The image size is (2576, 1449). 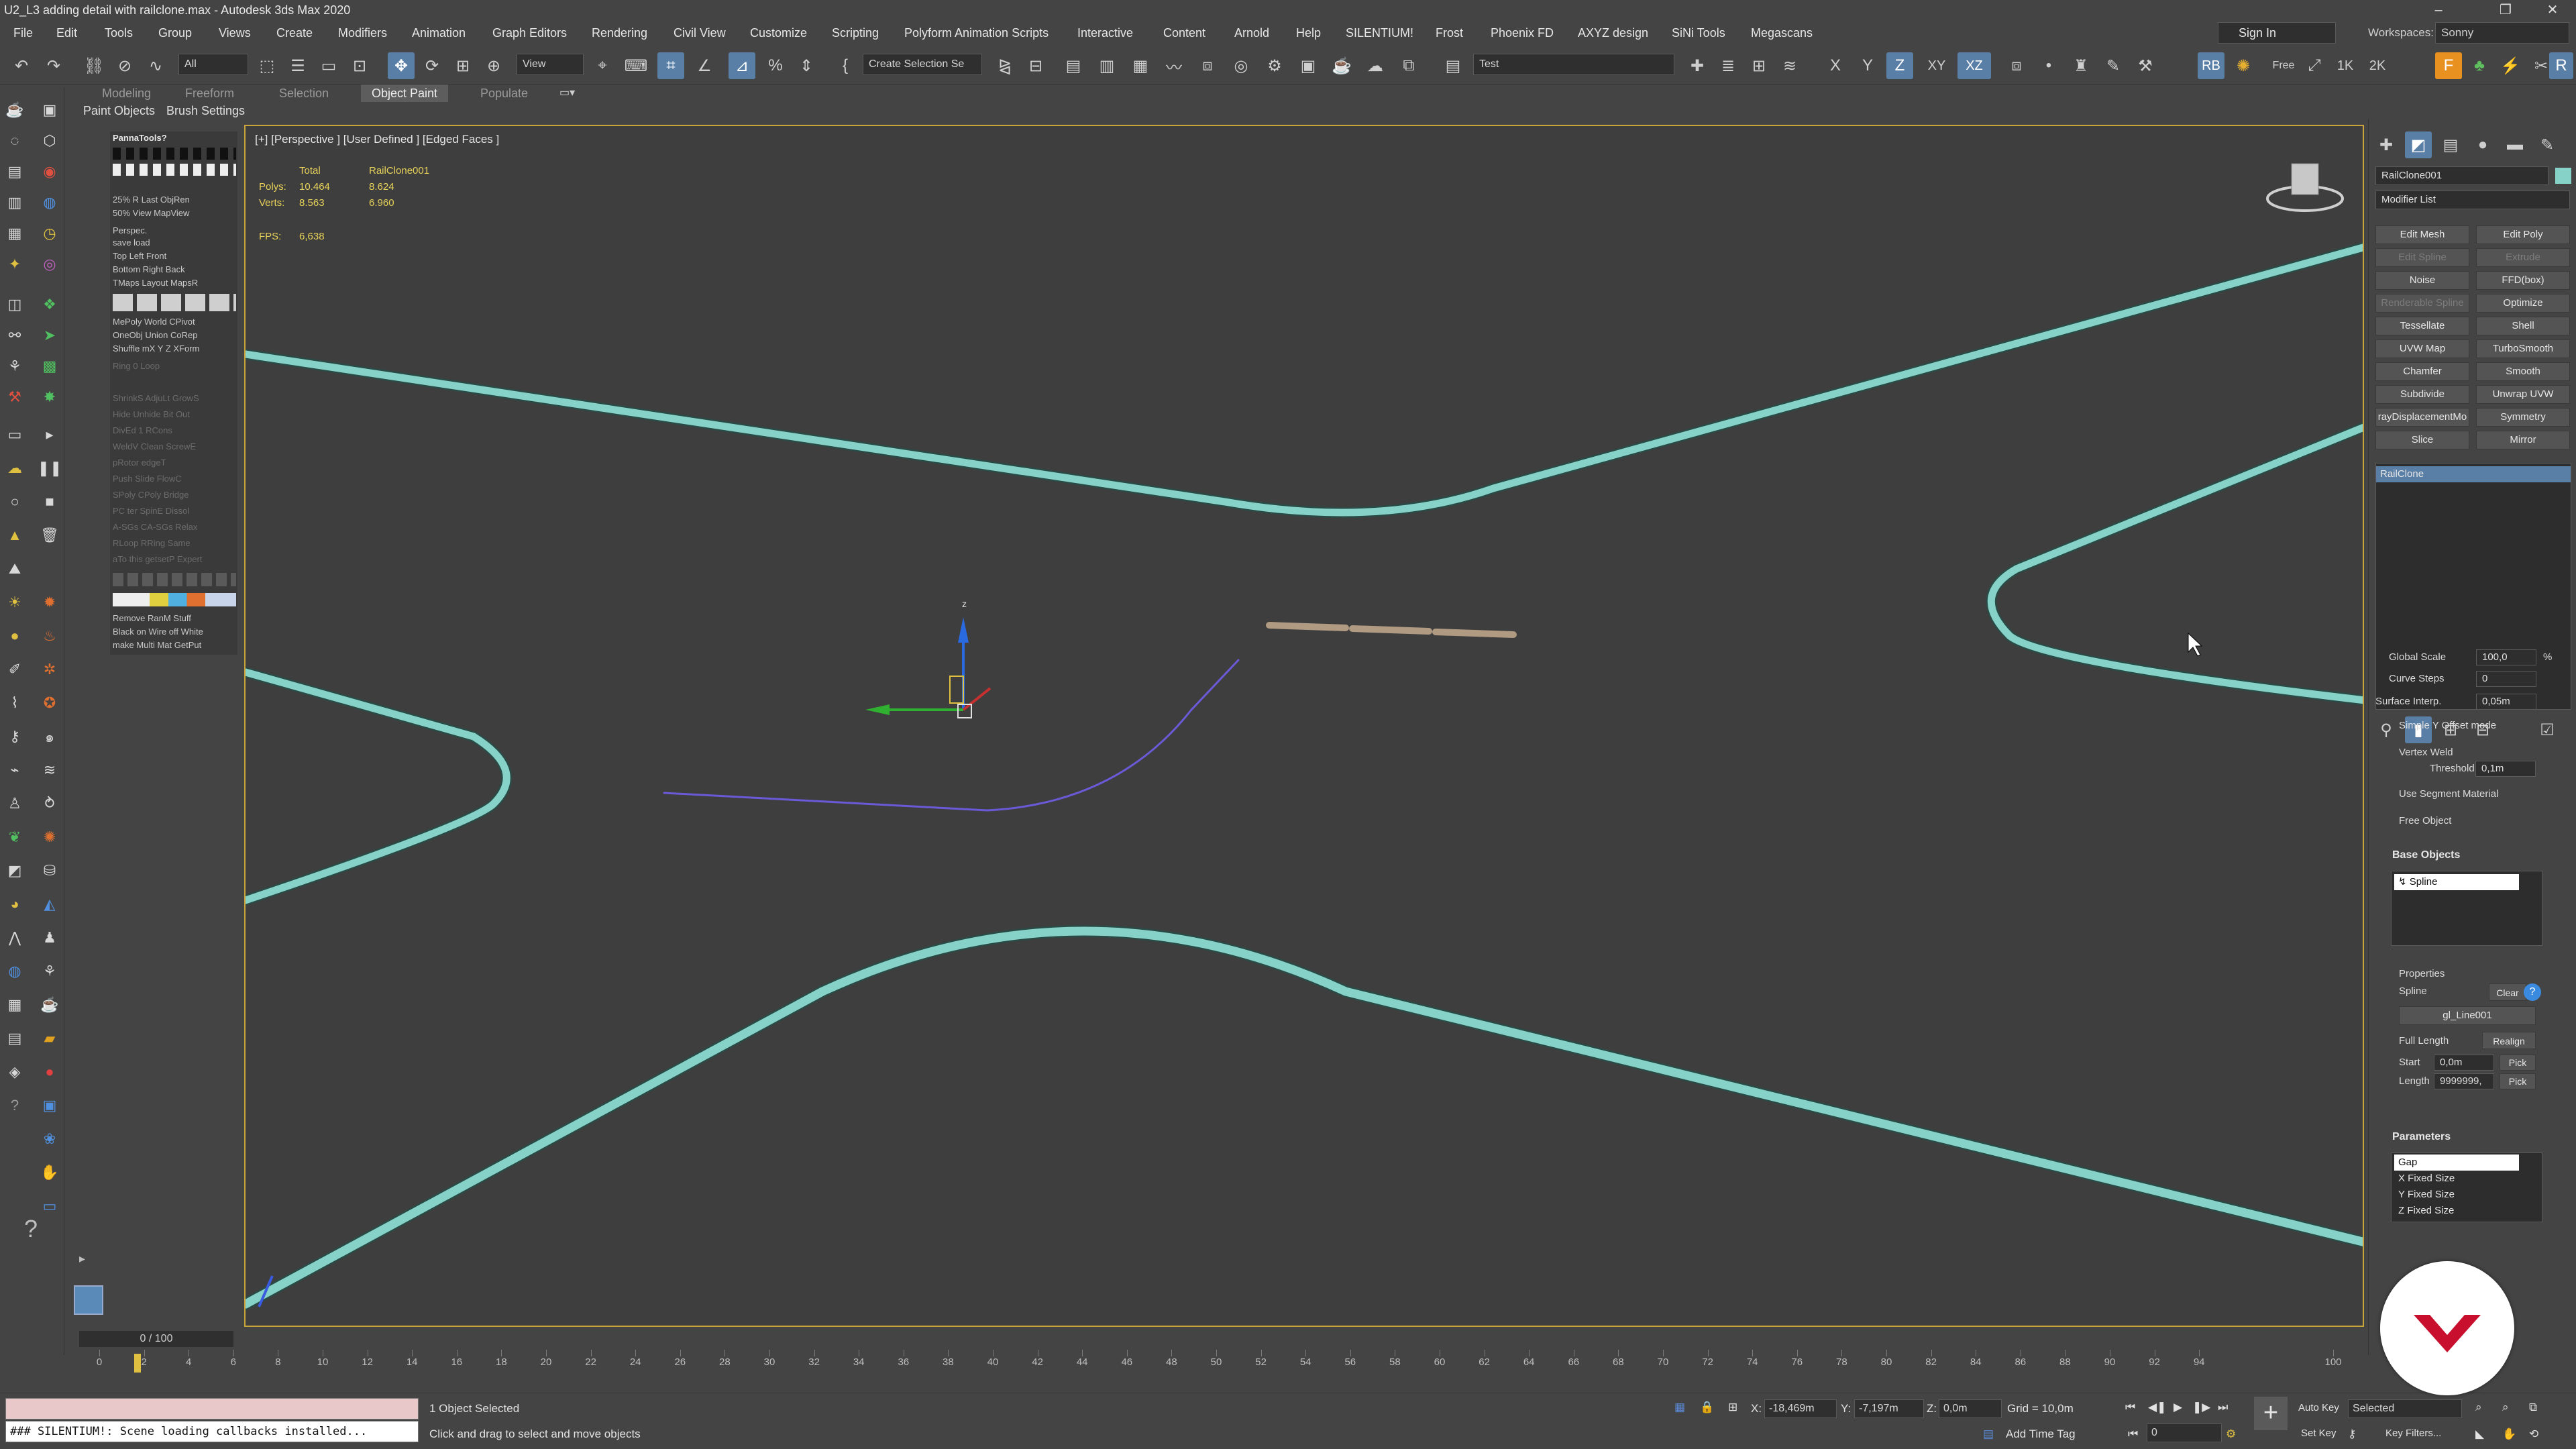 I want to click on rc-icon: R, so click(x=2561, y=65).